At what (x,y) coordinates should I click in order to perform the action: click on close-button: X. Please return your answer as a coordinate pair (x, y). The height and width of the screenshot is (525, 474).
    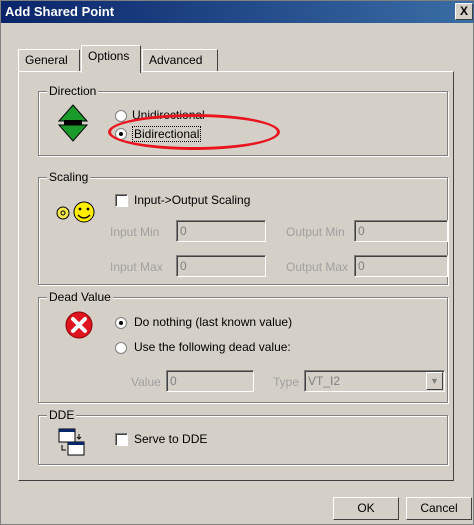
    Looking at the image, I should click on (464, 11).